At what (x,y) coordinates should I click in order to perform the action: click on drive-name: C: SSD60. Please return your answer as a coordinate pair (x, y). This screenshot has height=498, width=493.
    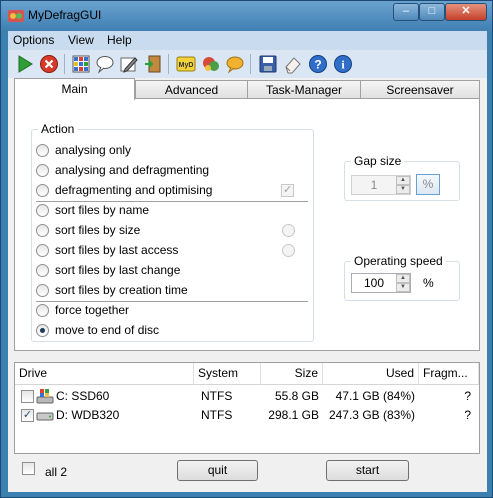
    Looking at the image, I should click on (83, 396).